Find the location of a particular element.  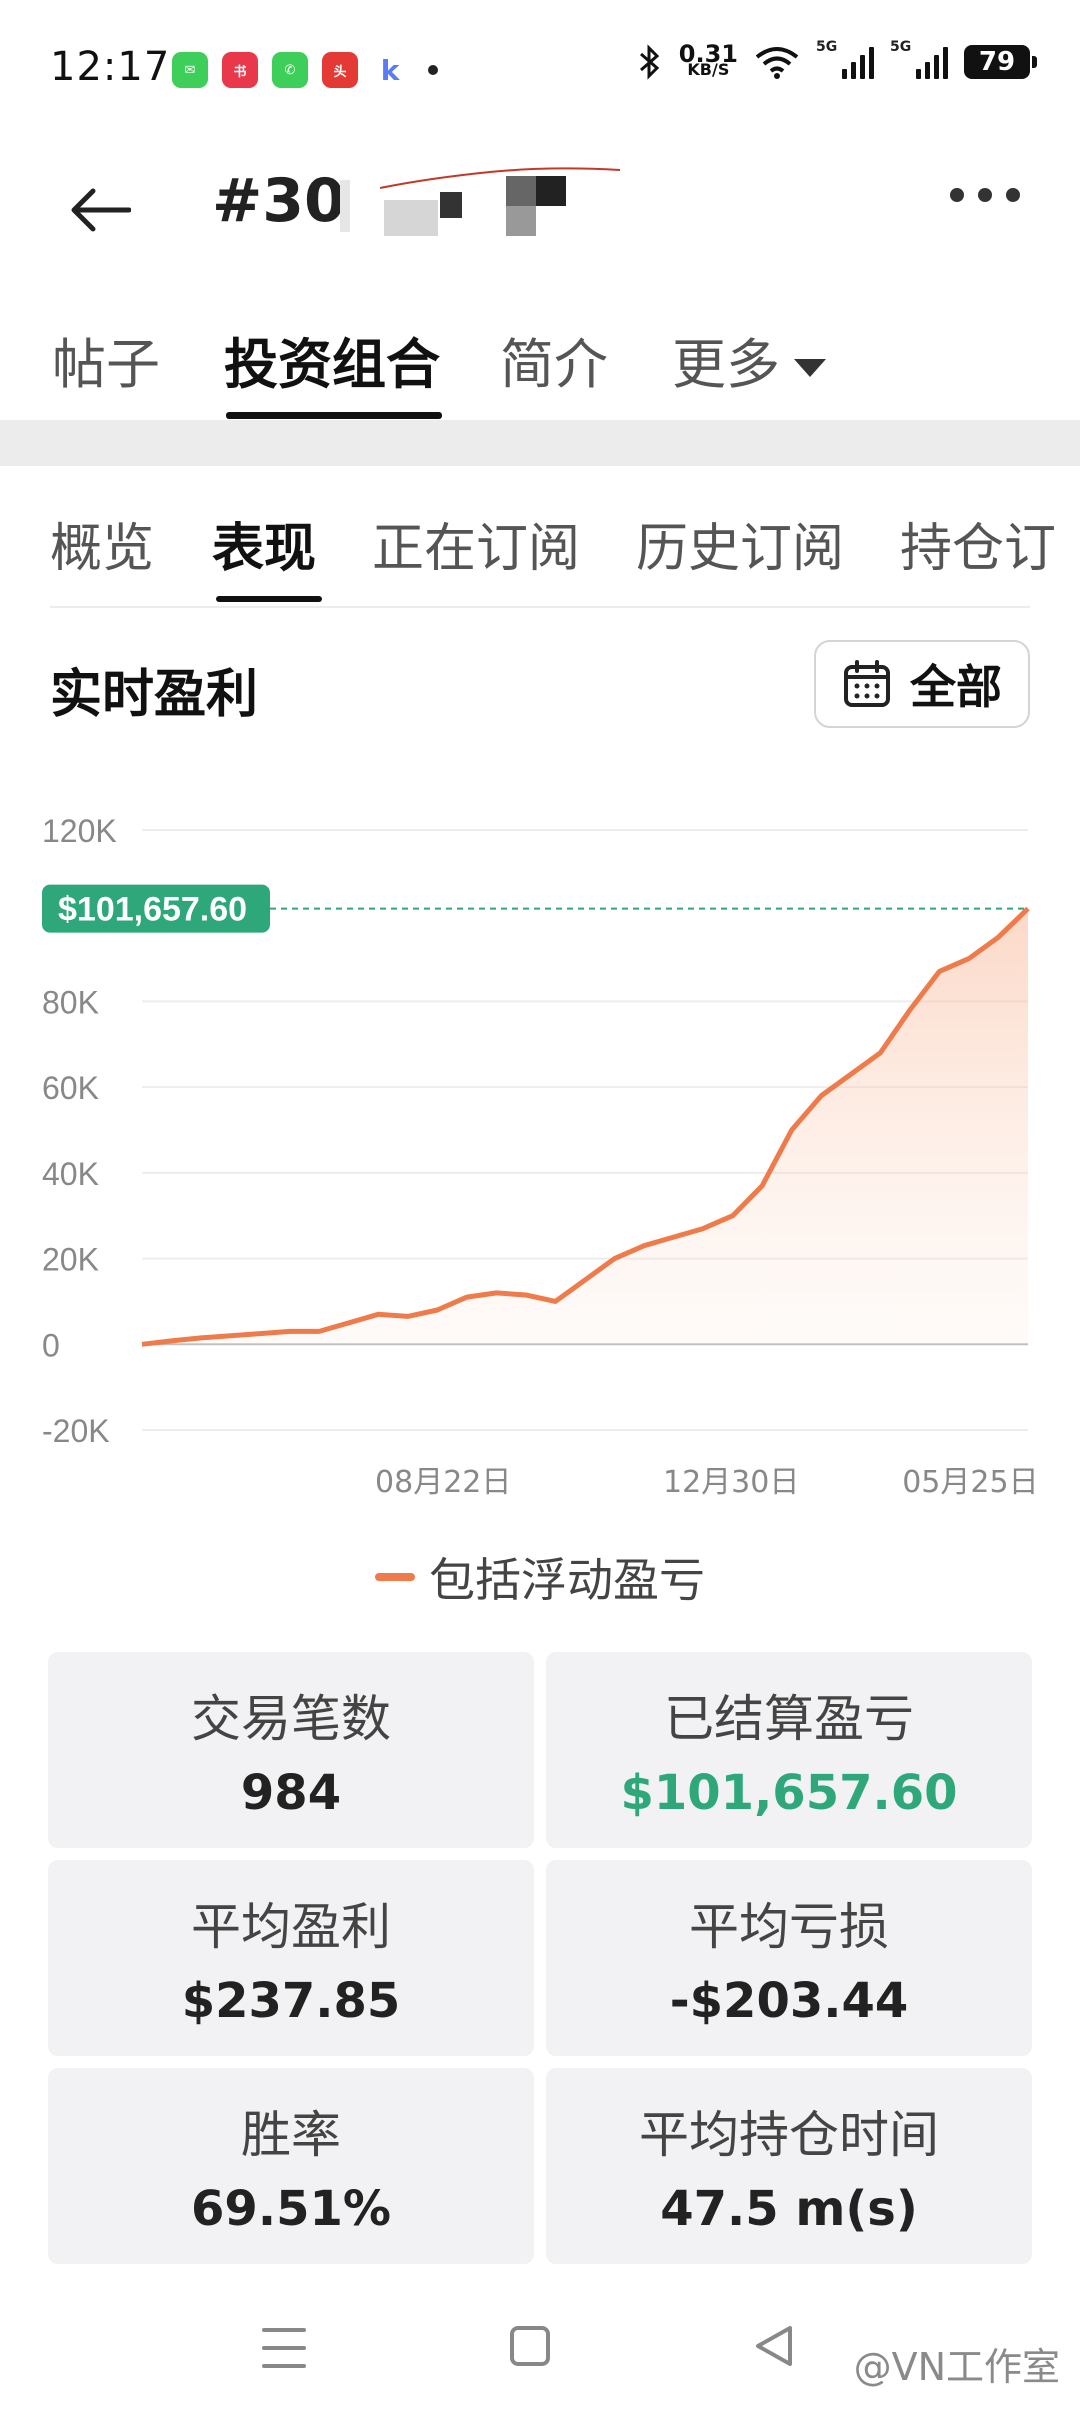

subtab-performance: 表现 is located at coordinates (264, 543).